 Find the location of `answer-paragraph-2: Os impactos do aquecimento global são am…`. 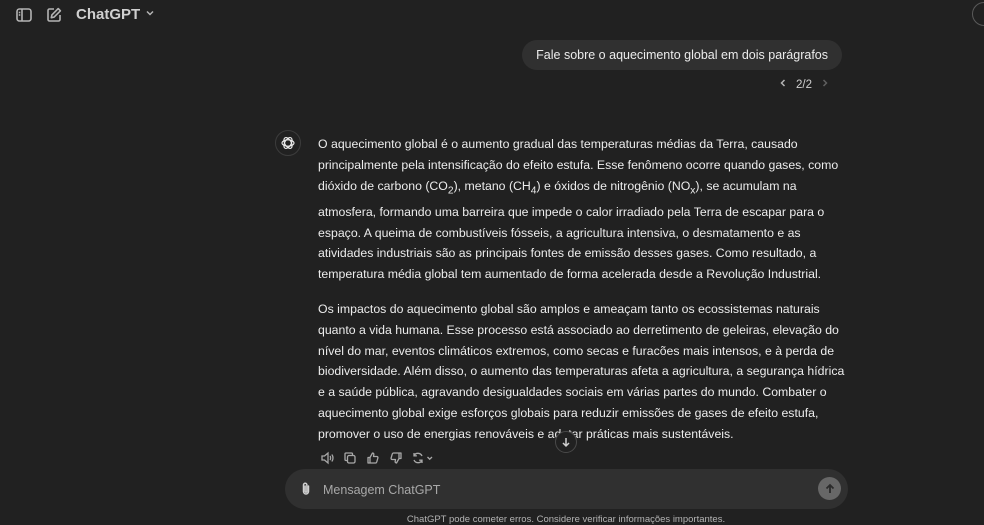

answer-paragraph-2: Os impactos do aquecimento global são am… is located at coordinates (581, 371).